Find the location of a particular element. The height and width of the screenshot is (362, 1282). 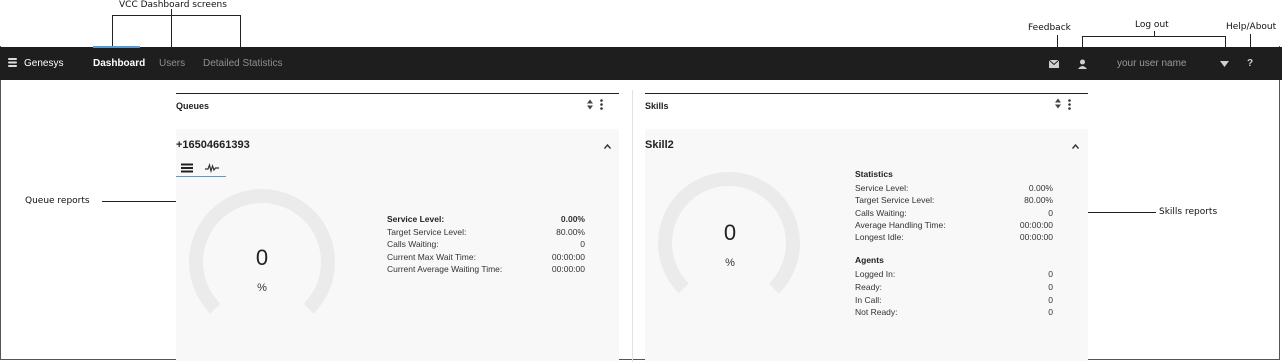

tab-dashboard: Dashboard is located at coordinates (119, 63).